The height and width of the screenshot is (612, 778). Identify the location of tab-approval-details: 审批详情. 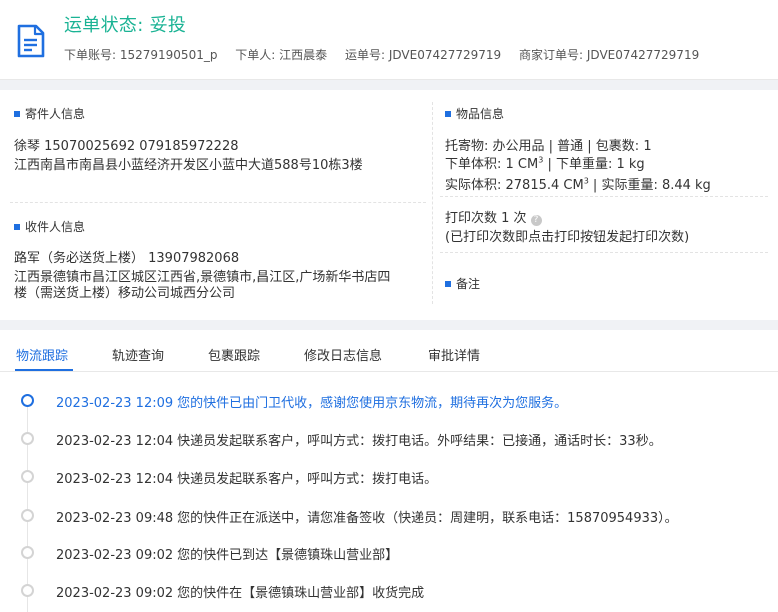
(454, 354).